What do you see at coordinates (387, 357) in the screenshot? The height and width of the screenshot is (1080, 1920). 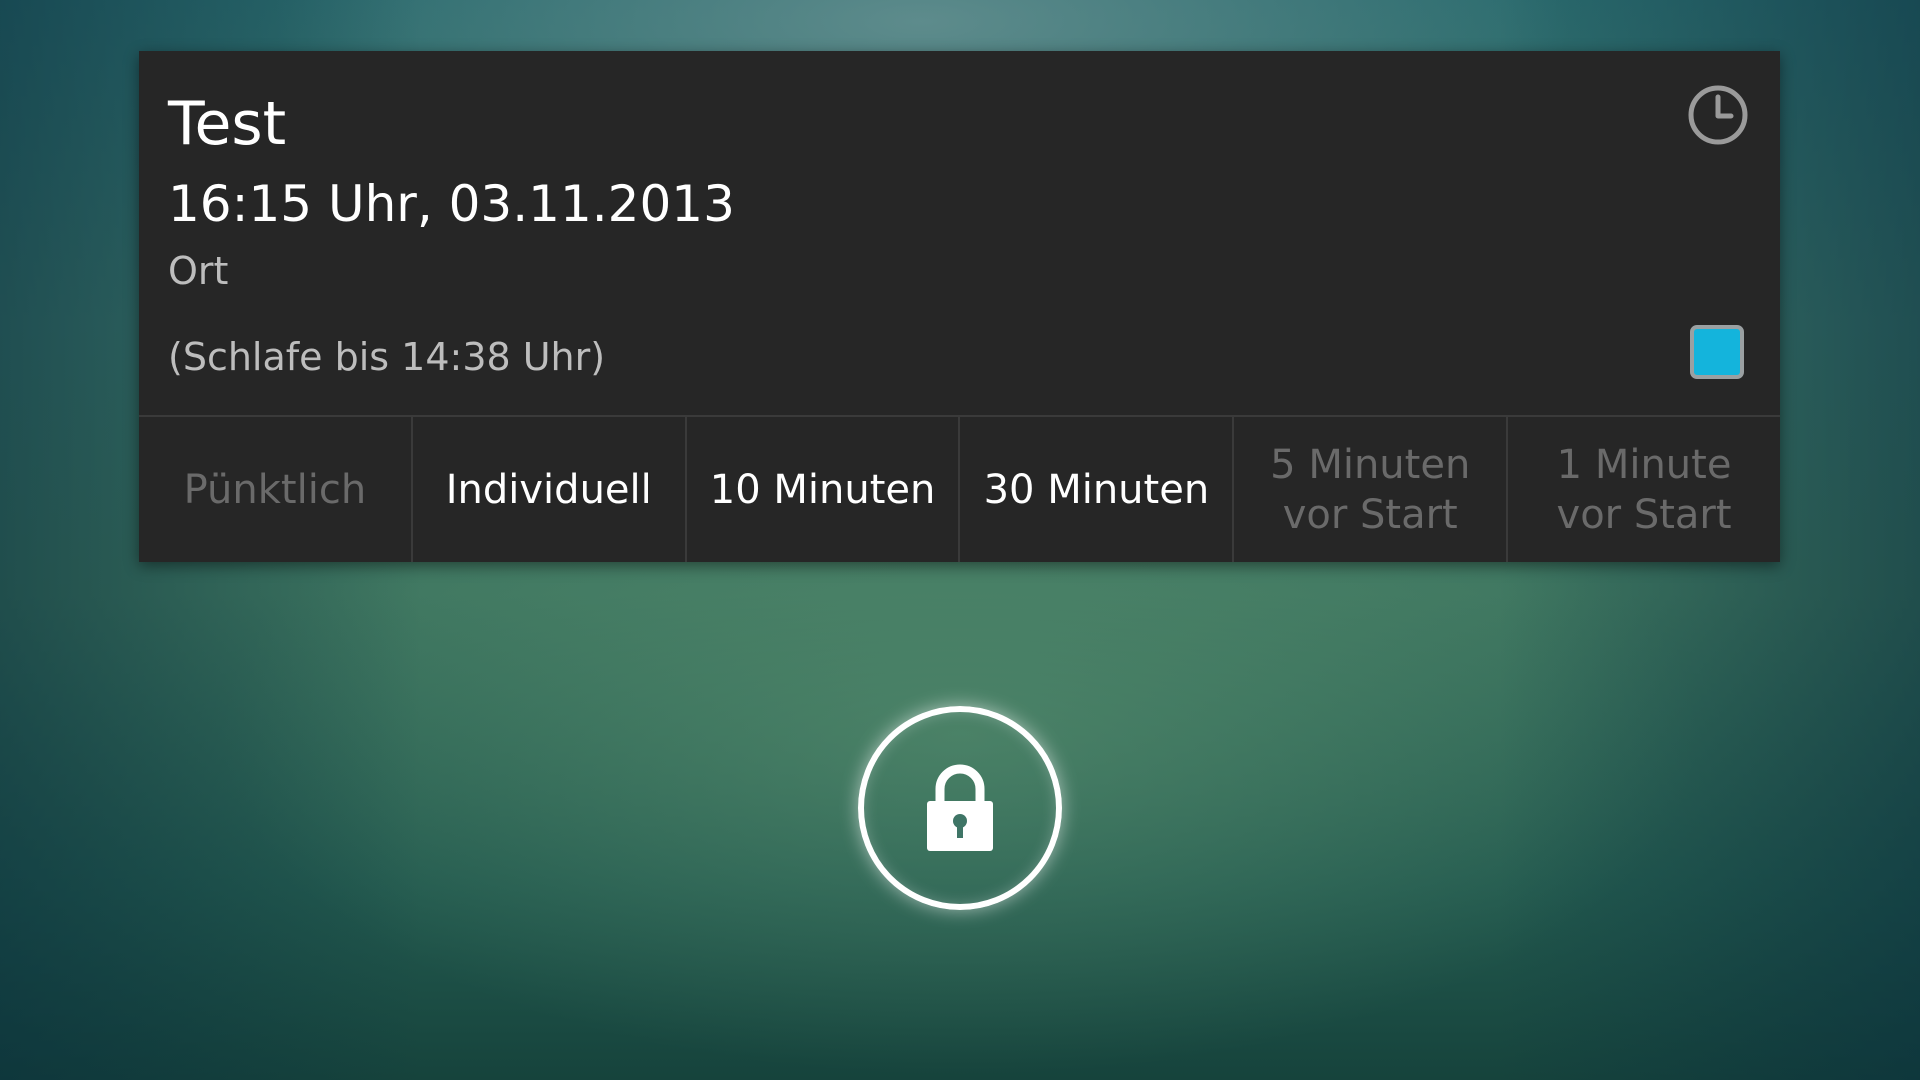 I see `snooze-info: (Schlafe bis 14:38 Uhr)` at bounding box center [387, 357].